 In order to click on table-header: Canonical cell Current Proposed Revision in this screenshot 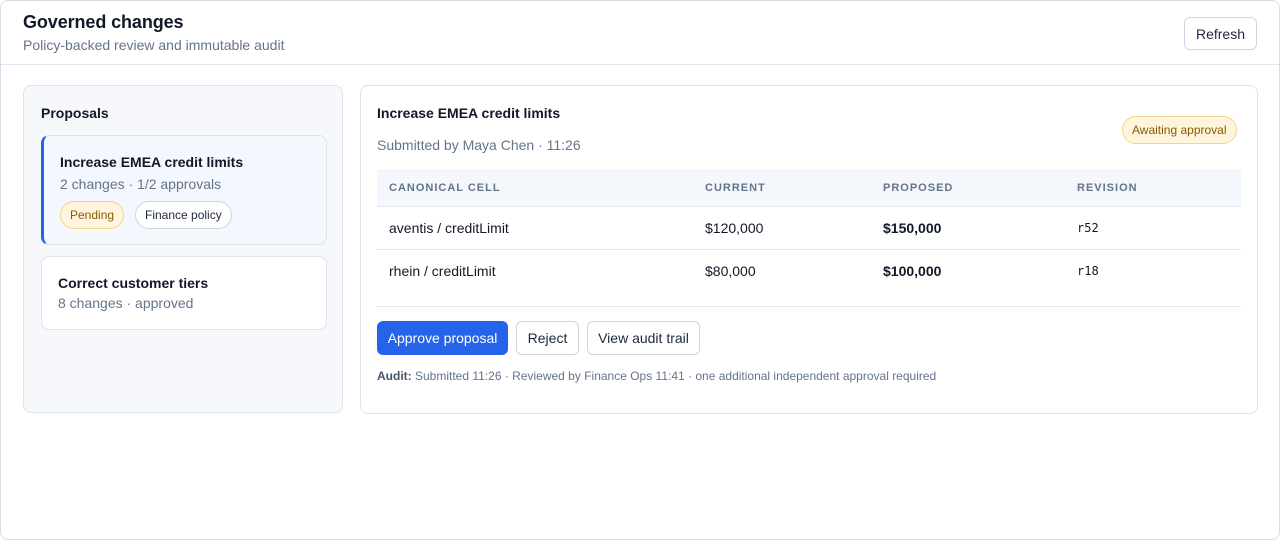, I will do `click(809, 188)`.